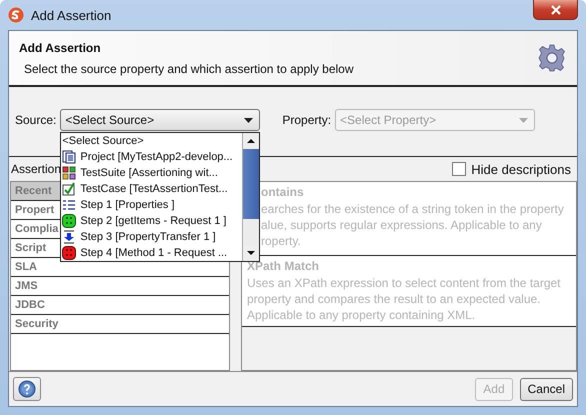 The height and width of the screenshot is (415, 586). I want to click on category-item: Script, so click(30, 248).